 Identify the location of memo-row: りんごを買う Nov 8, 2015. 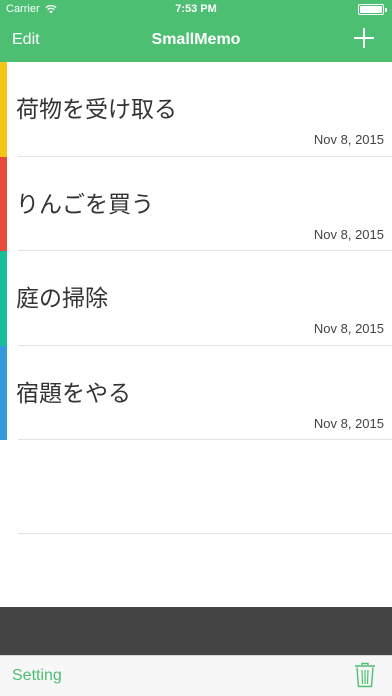
(196, 203).